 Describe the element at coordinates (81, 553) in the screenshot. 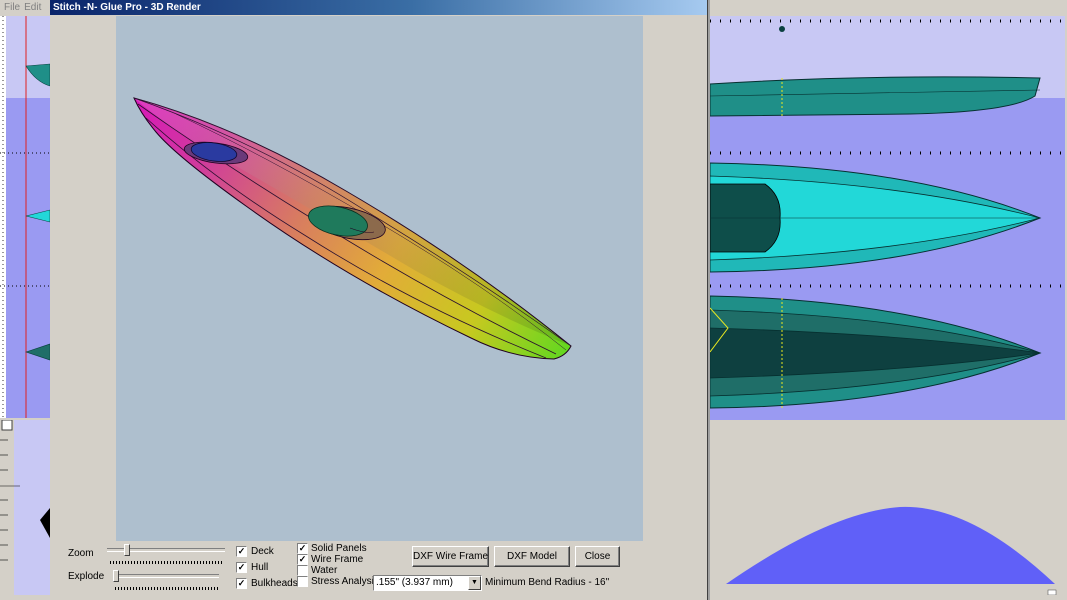

I see `zoom-label: Zoom` at that location.